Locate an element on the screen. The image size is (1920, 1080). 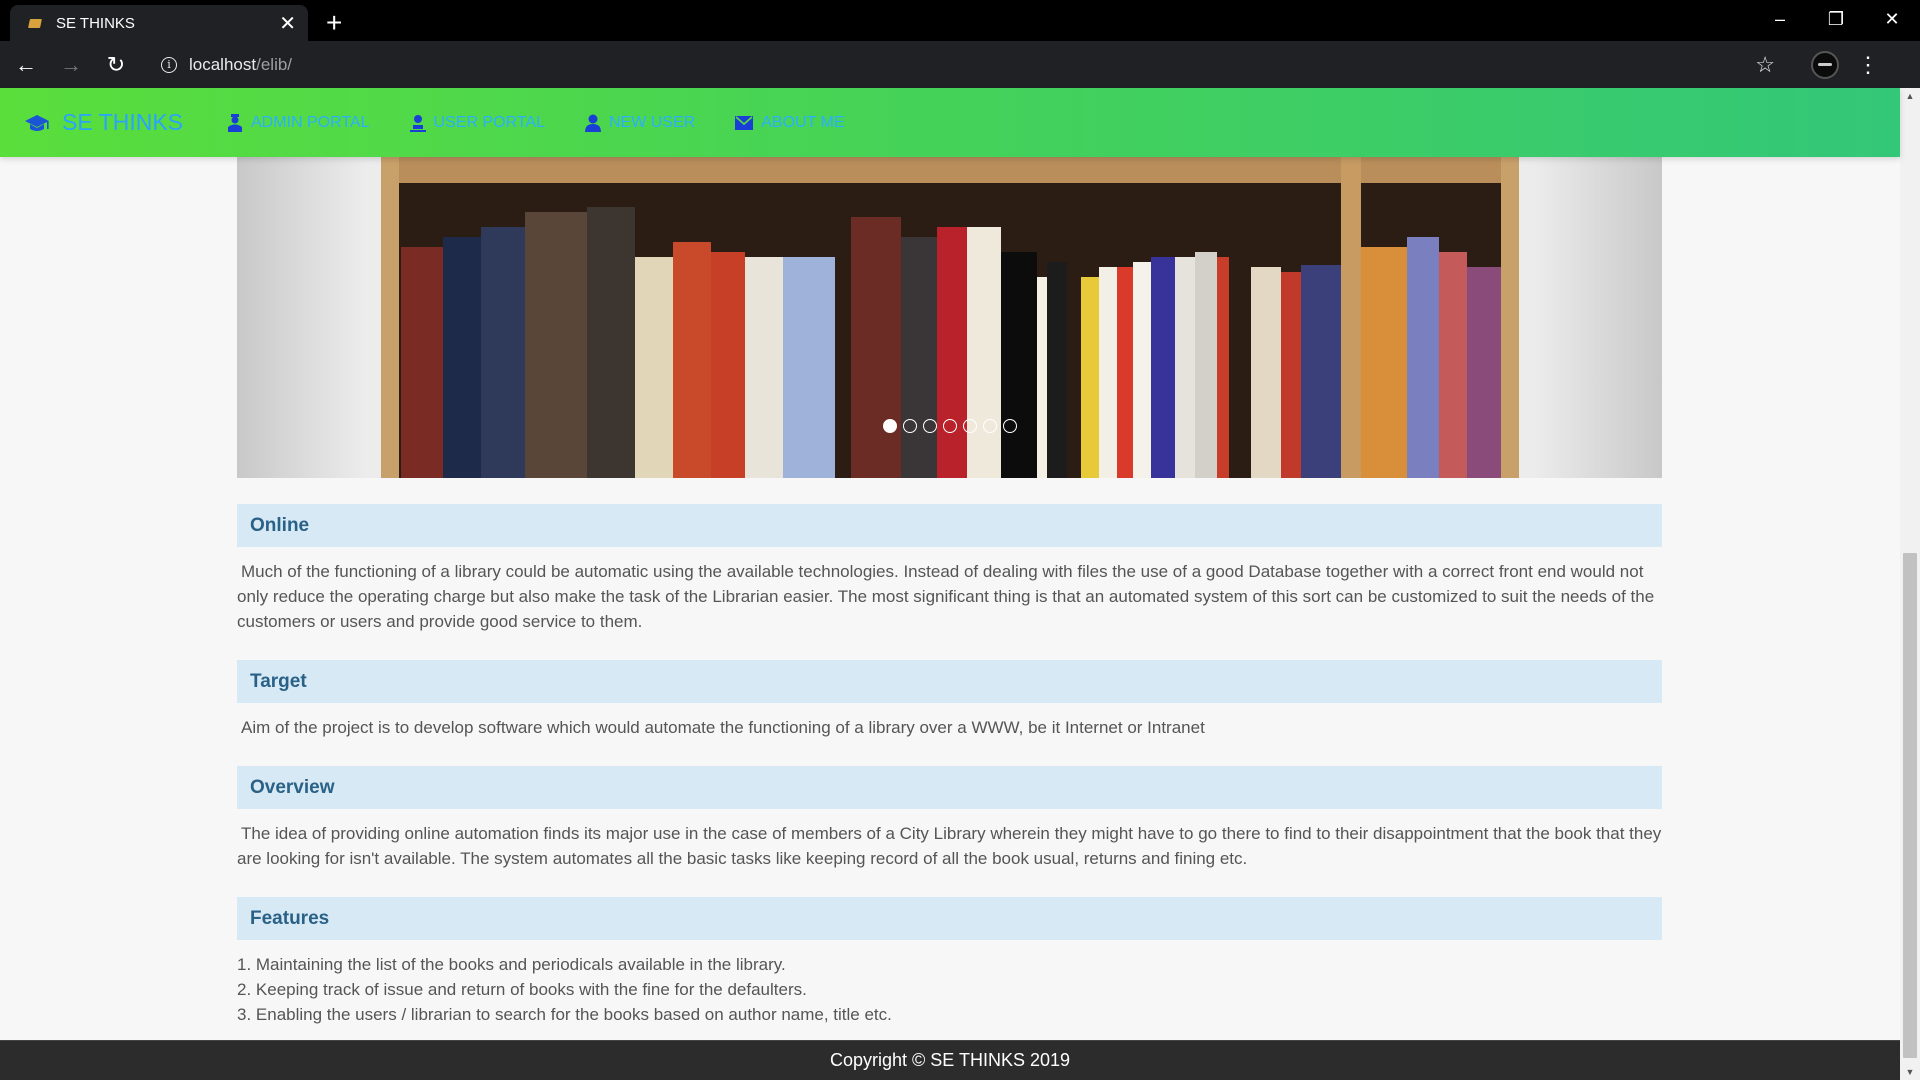
url-host: localhost is located at coordinates (223, 64).